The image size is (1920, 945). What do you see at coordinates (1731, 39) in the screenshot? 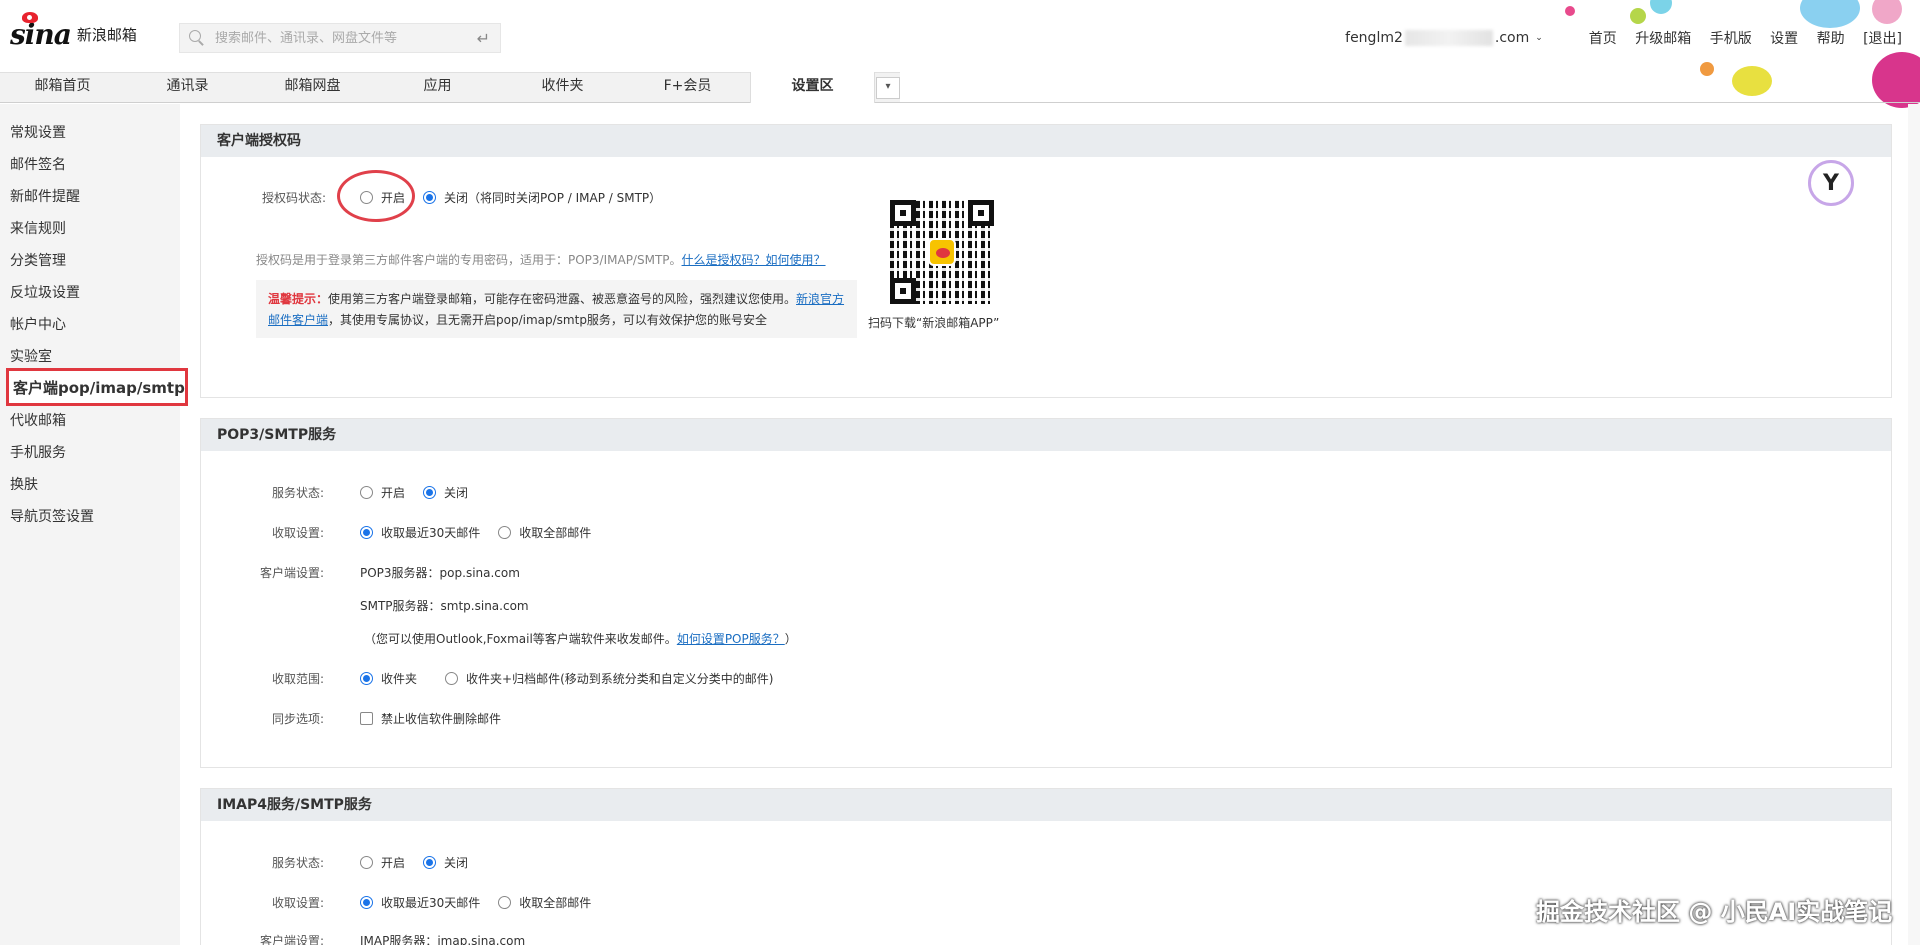
I see `link-mobile: 手机版` at bounding box center [1731, 39].